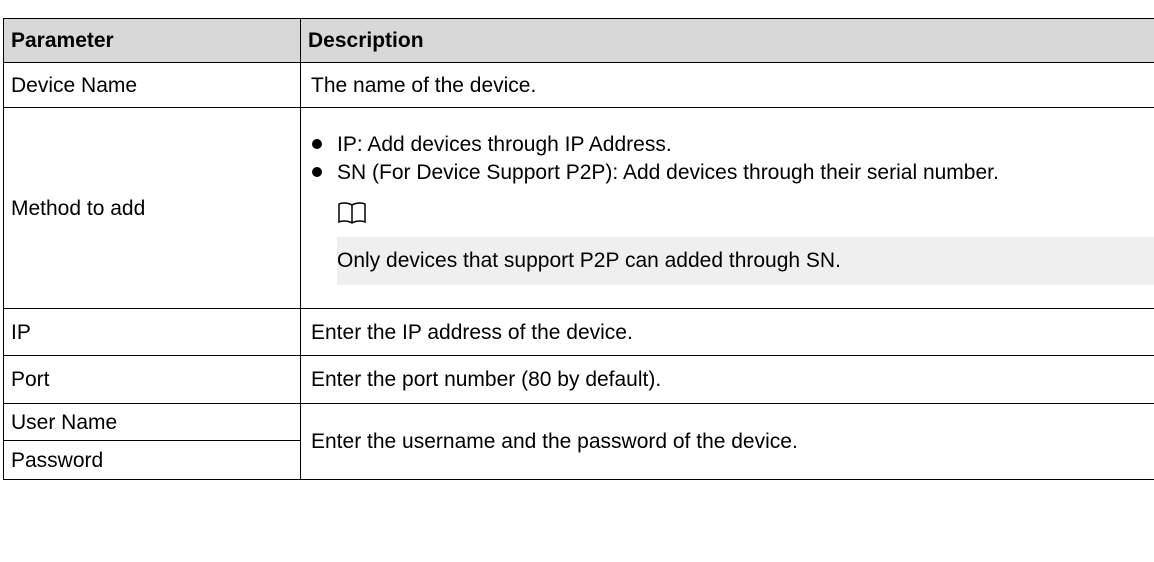 This screenshot has width=1154, height=562. What do you see at coordinates (152, 379) in the screenshot?
I see `param-port: Port` at bounding box center [152, 379].